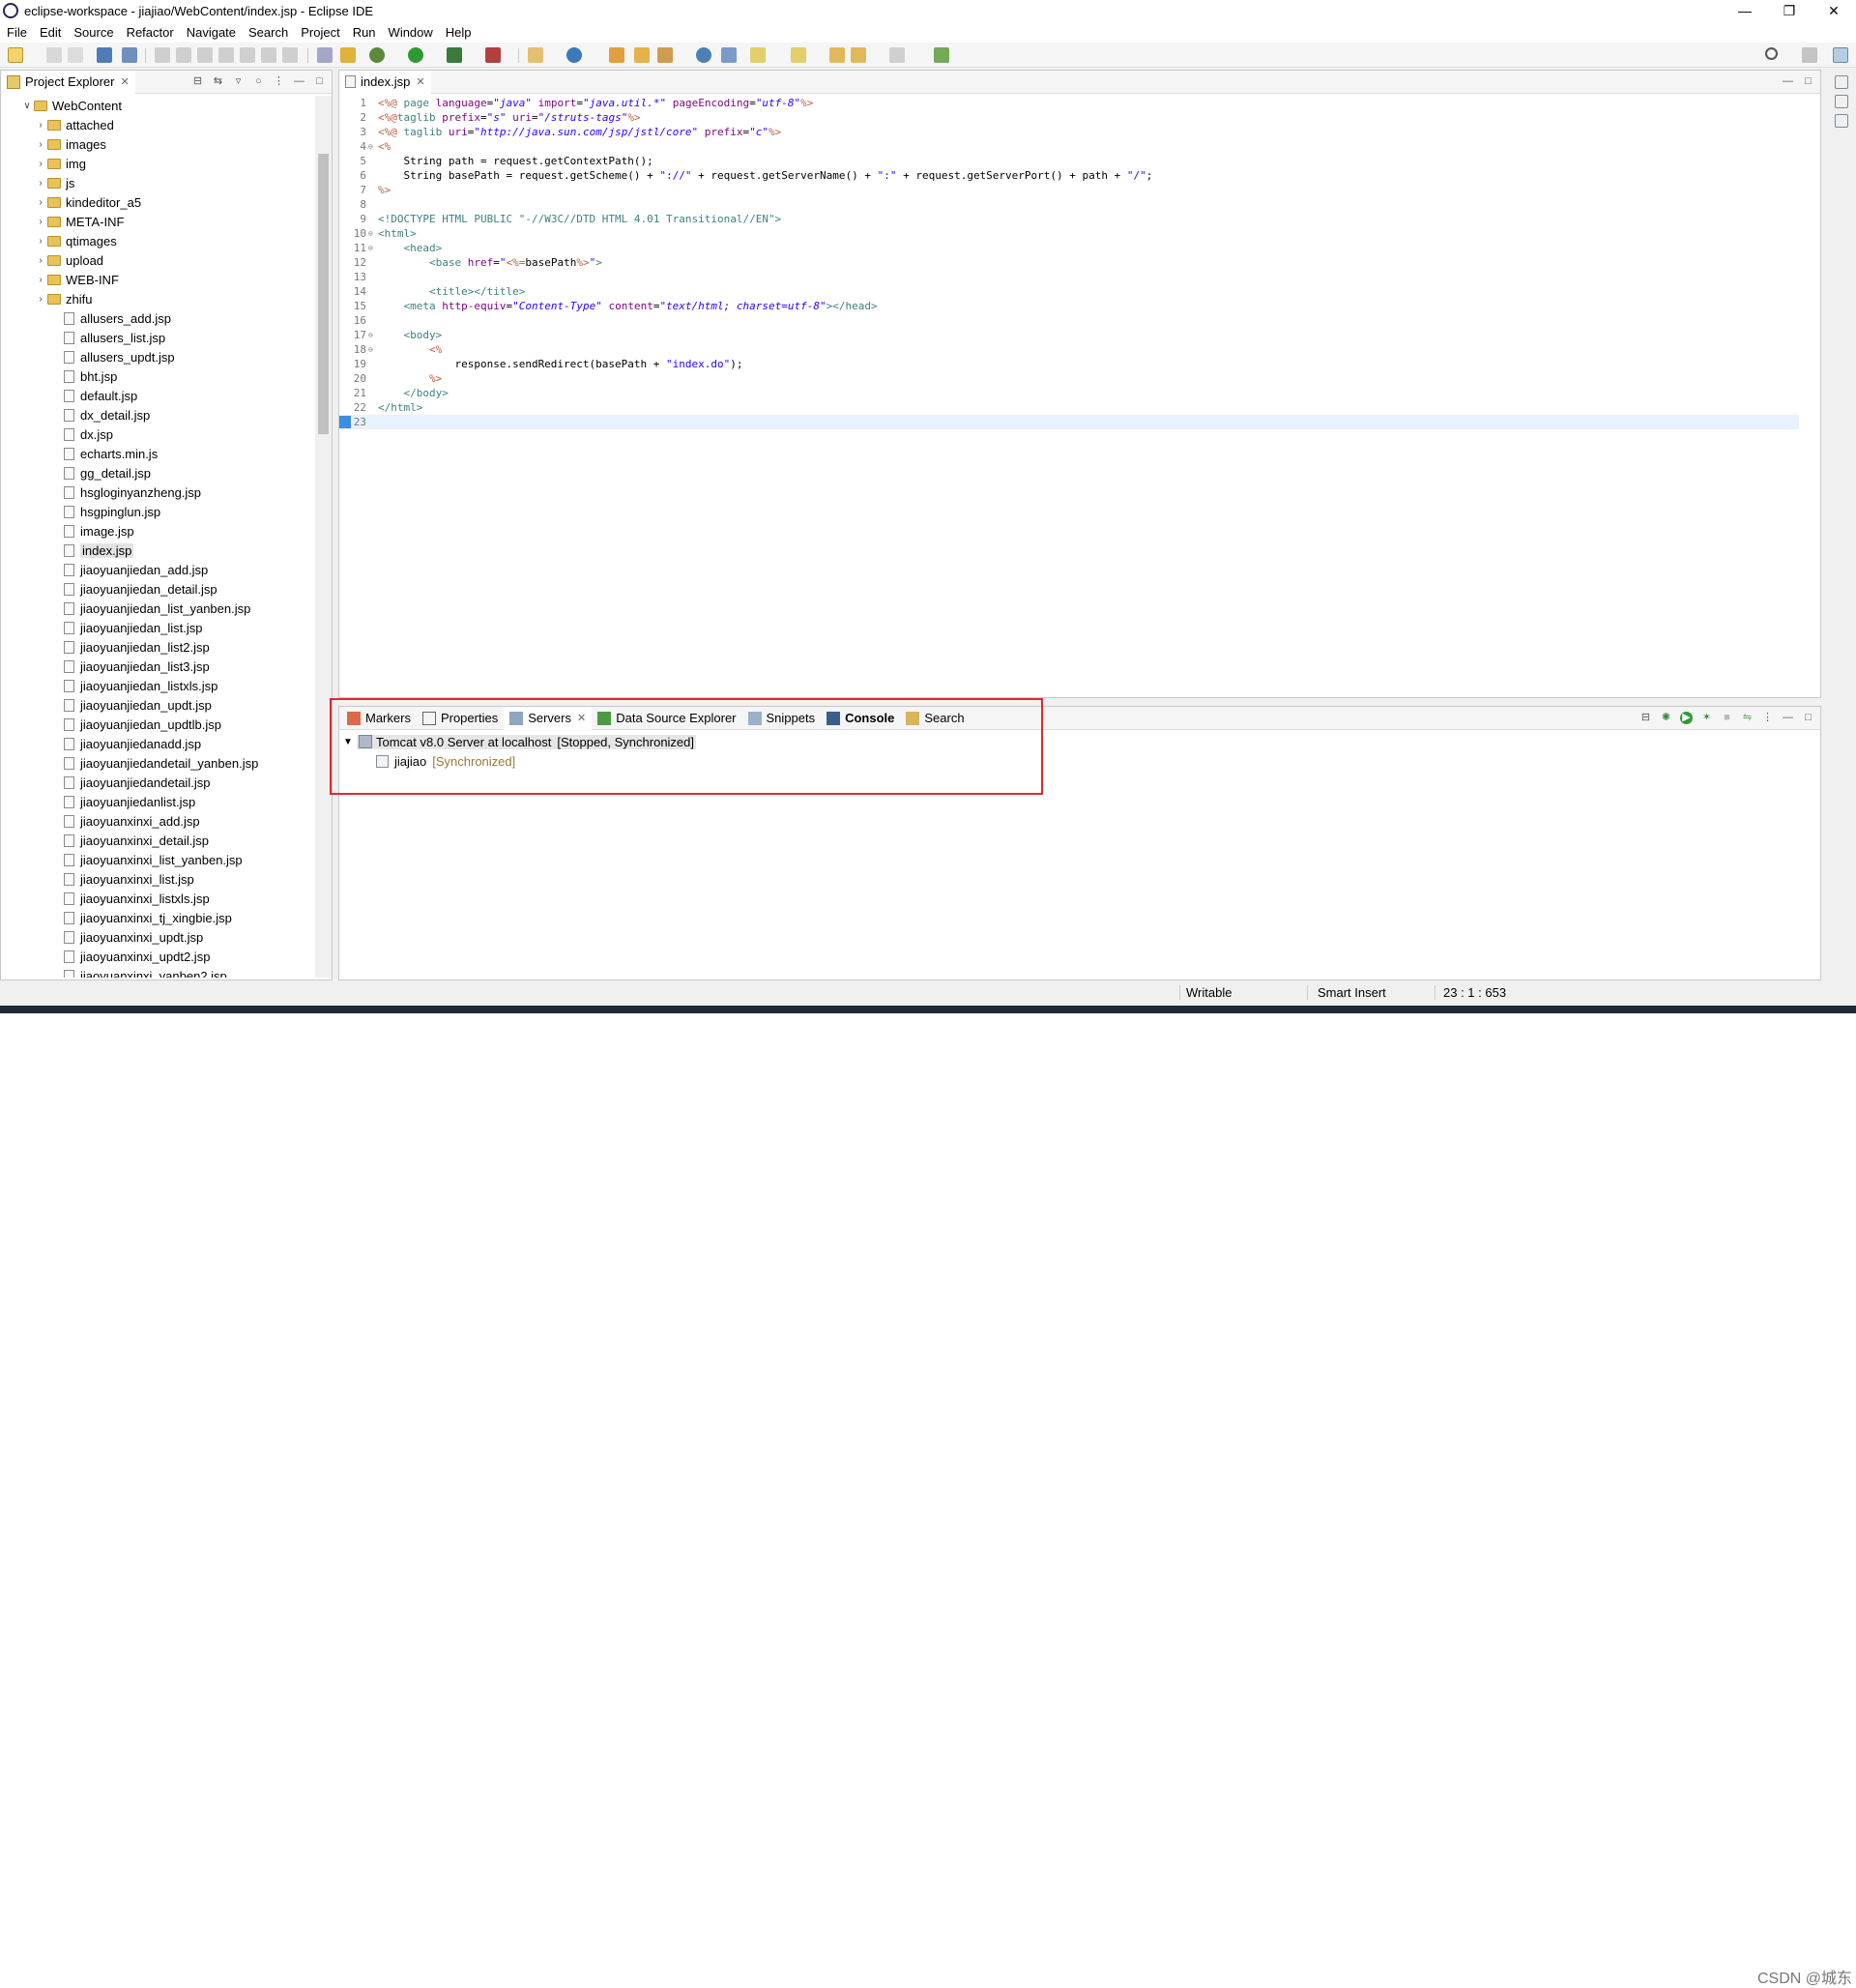  Describe the element at coordinates (159, 182) in the screenshot. I see `tree-folder: › js` at that location.